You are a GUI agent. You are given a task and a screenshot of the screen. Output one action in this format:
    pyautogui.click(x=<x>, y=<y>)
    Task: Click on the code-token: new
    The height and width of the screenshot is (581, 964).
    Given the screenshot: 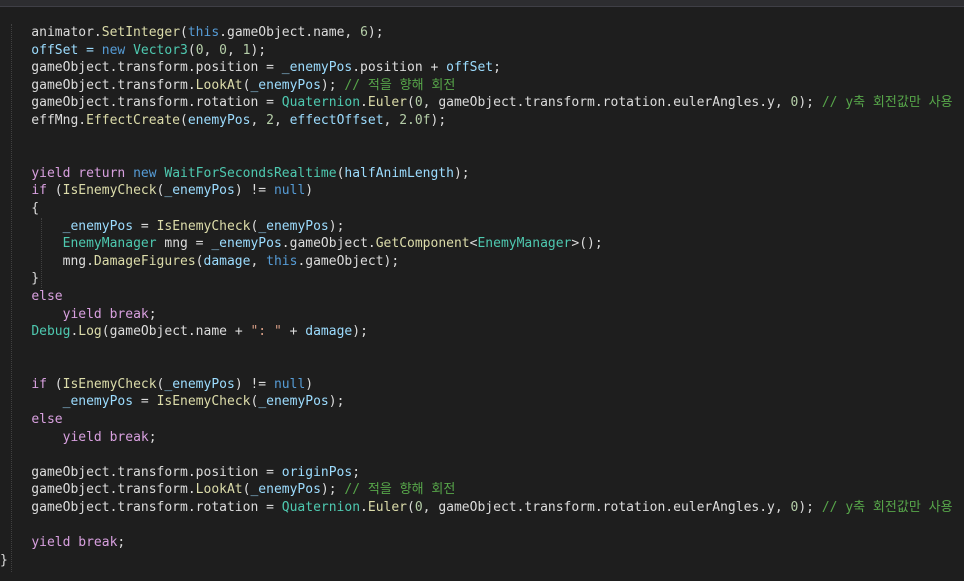 What is the action you would take?
    pyautogui.click(x=149, y=173)
    